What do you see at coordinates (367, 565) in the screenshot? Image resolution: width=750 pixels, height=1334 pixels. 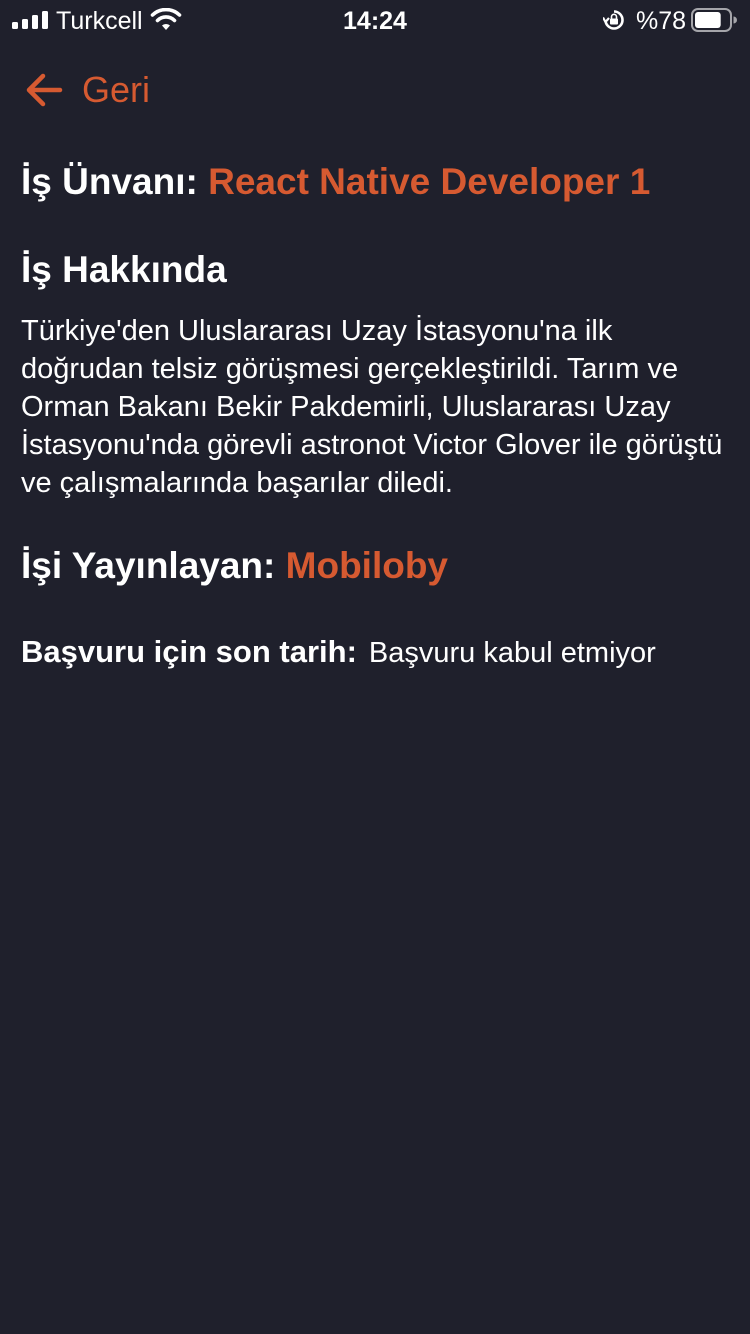 I see `publisher-value: Mobiloby` at bounding box center [367, 565].